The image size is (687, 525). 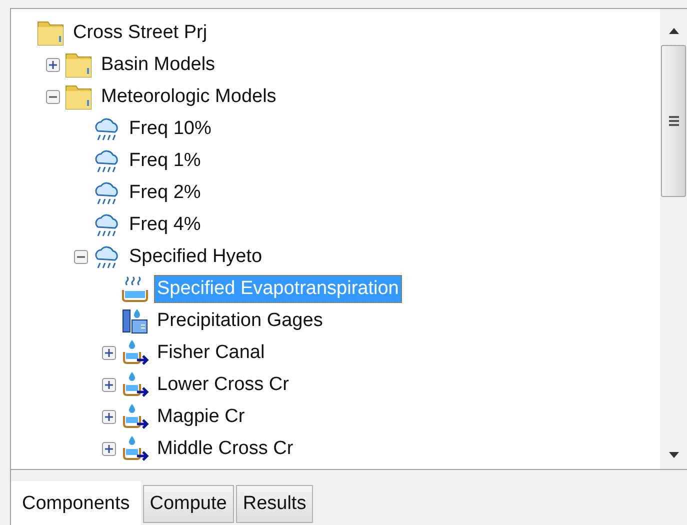 I want to click on tree-item: Cross Street Prj, so click(x=140, y=33).